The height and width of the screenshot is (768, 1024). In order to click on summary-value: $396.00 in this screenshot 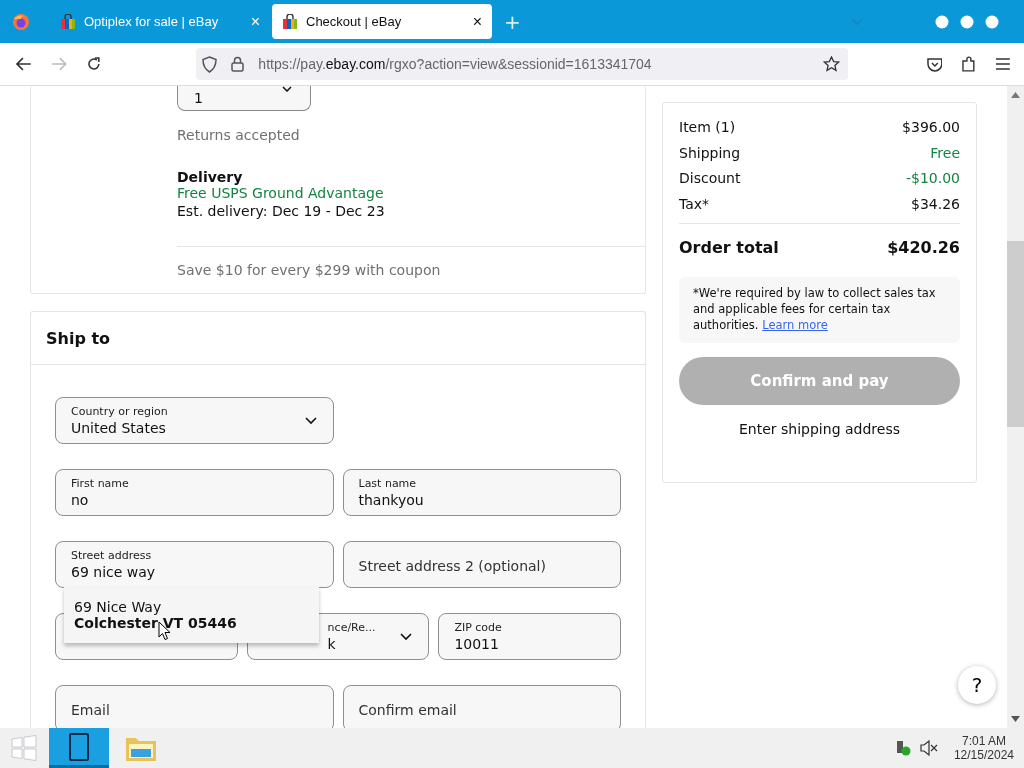, I will do `click(931, 128)`.